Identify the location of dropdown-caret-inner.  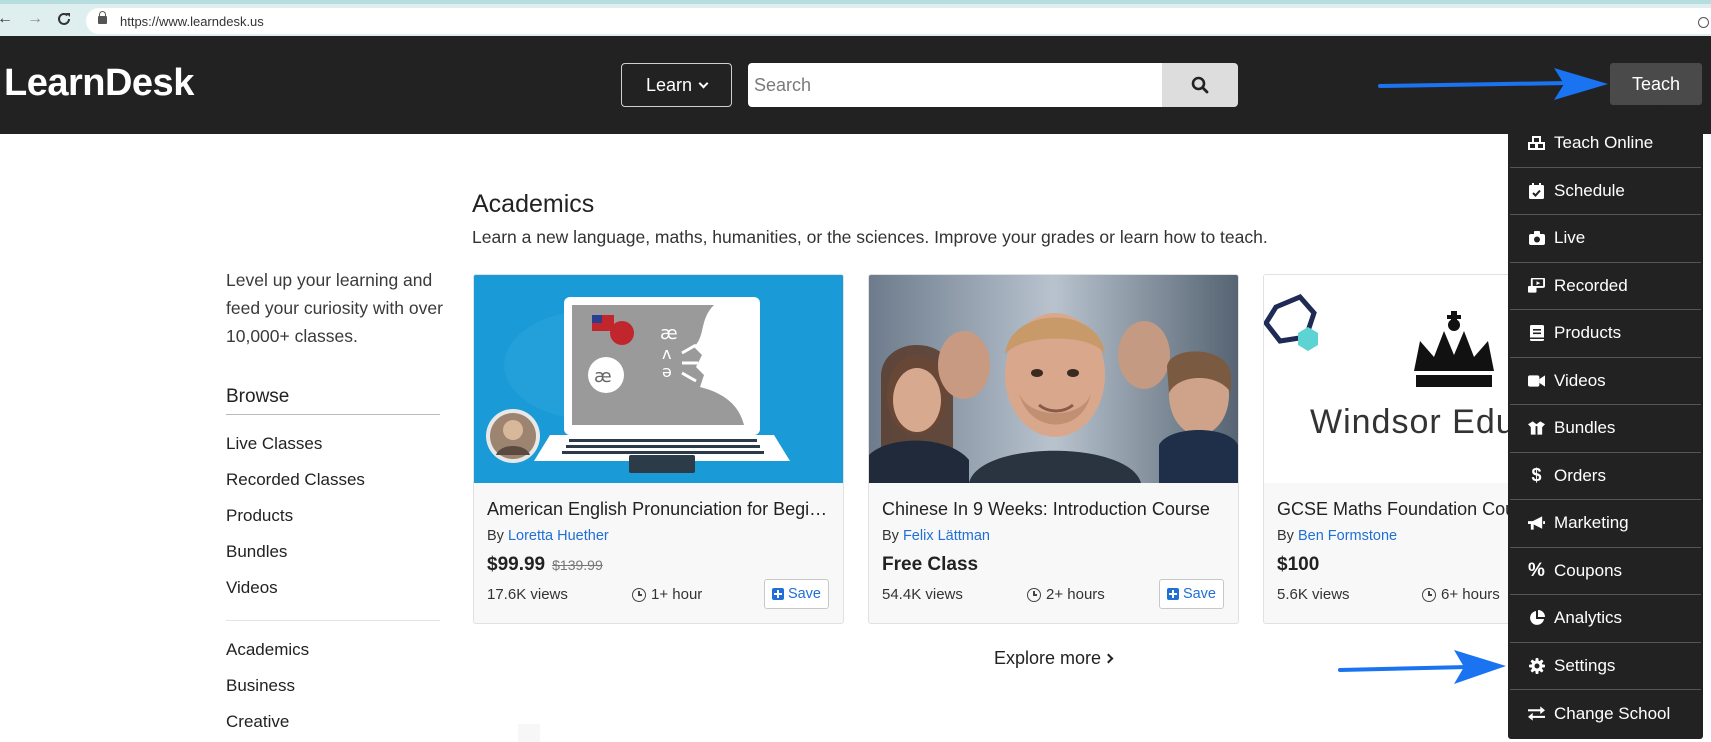
(1659, 113).